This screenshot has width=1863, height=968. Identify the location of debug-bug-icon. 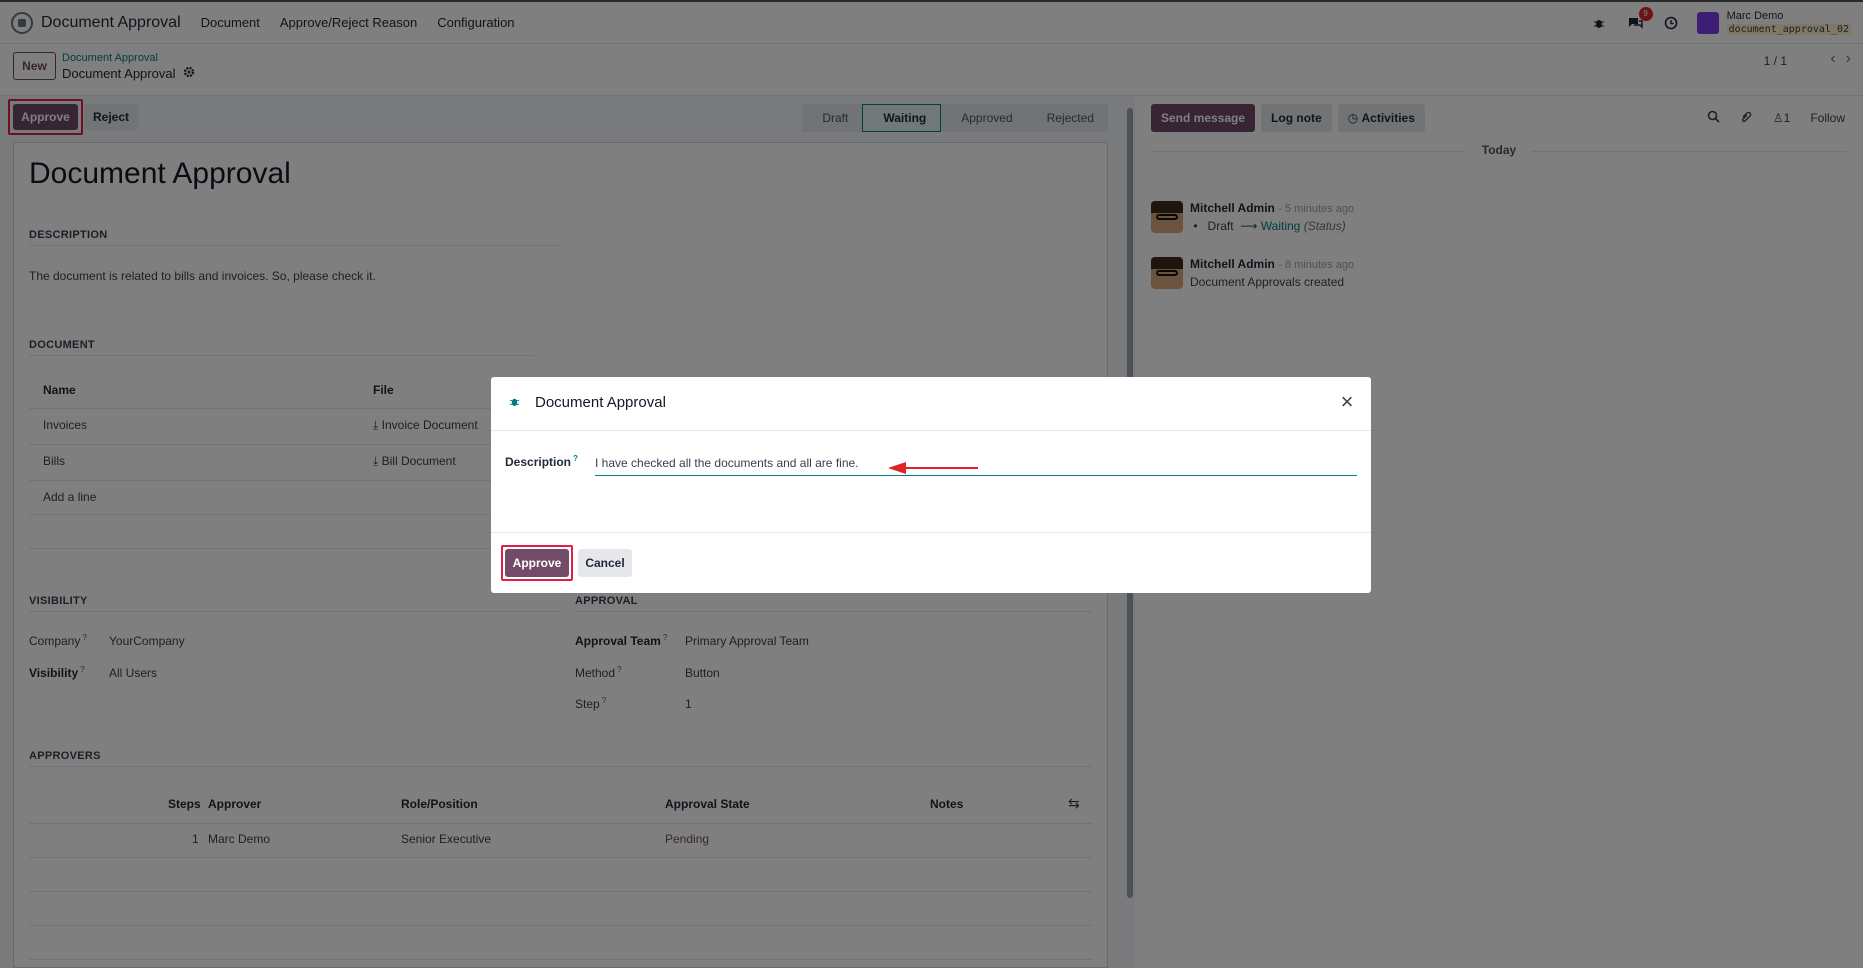
(514, 403).